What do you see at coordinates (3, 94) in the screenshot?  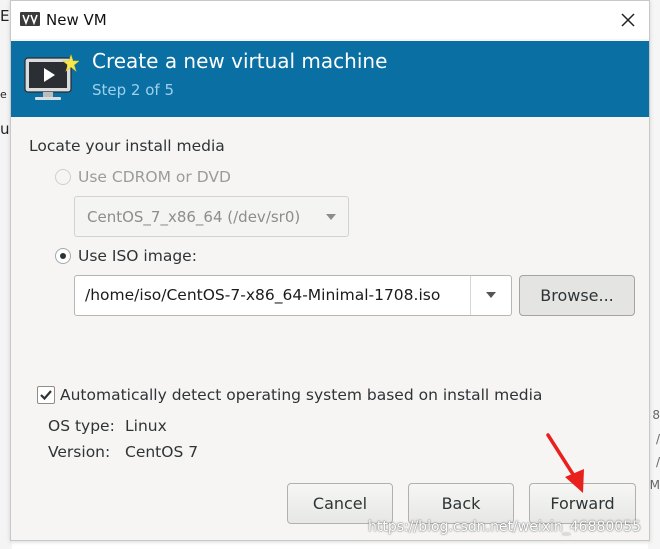 I see `background-text-fragment: e` at bounding box center [3, 94].